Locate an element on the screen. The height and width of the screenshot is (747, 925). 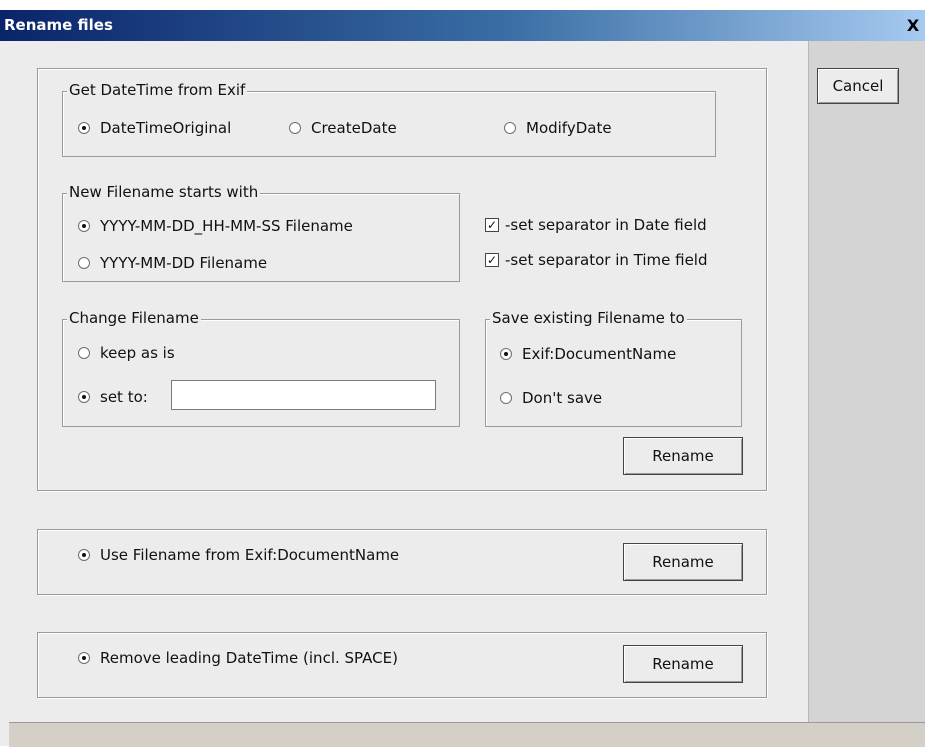
status-bar is located at coordinates (467, 734).